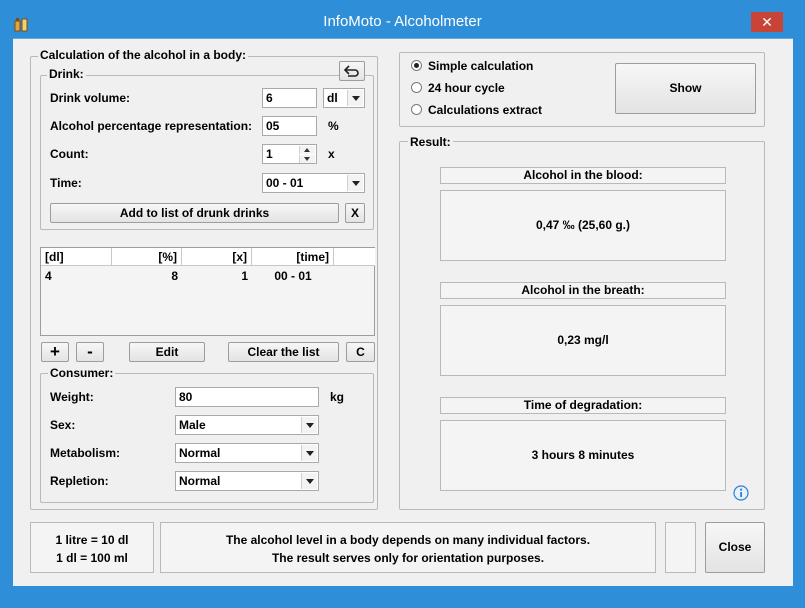 The width and height of the screenshot is (805, 608). What do you see at coordinates (167, 352) in the screenshot?
I see `edit-button: Edit` at bounding box center [167, 352].